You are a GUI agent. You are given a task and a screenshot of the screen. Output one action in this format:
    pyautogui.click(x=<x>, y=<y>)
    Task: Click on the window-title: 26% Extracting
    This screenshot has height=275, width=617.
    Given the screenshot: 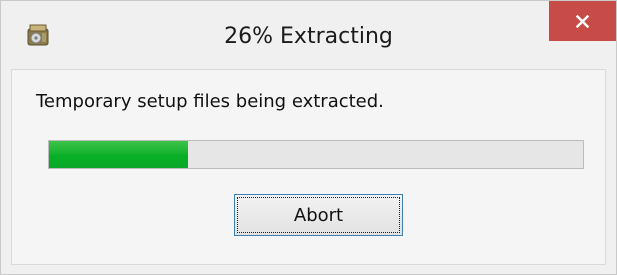 What is the action you would take?
    pyautogui.click(x=308, y=36)
    